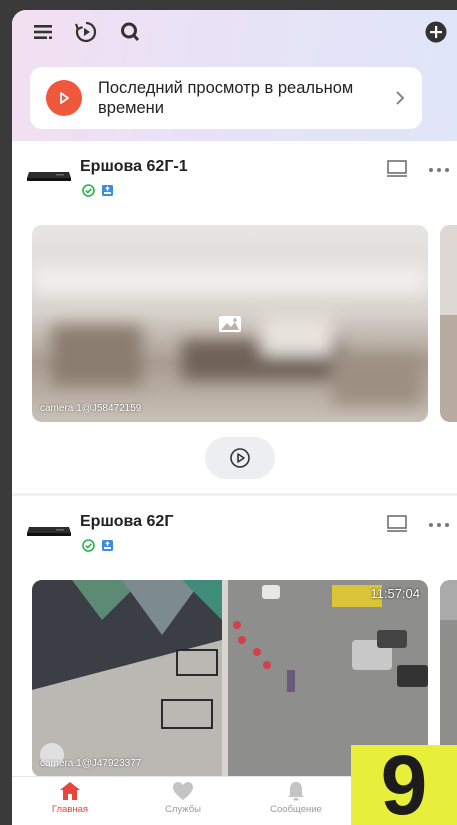 This screenshot has width=457, height=825. What do you see at coordinates (126, 522) in the screenshot?
I see `device-name: Ершова 62Г` at bounding box center [126, 522].